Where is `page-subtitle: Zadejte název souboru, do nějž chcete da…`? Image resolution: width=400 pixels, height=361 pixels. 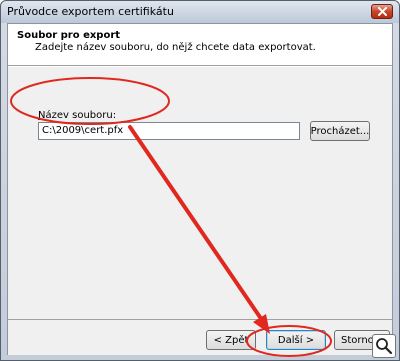
page-subtitle: Zadejte název souboru, do nějž chcete da… is located at coordinates (175, 47).